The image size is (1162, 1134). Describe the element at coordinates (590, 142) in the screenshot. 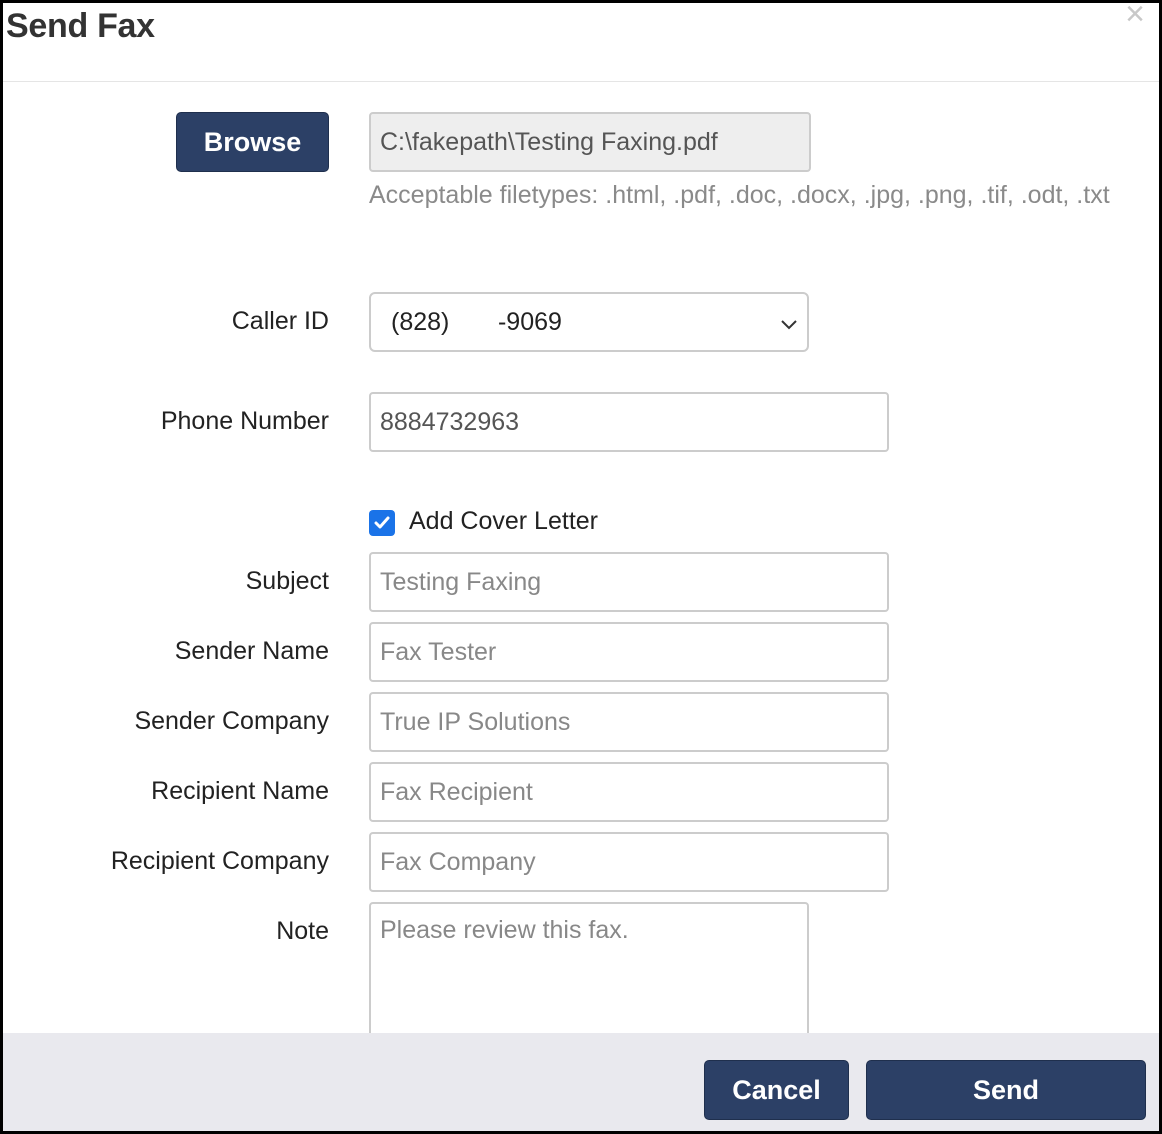

I see `file-path-field` at that location.